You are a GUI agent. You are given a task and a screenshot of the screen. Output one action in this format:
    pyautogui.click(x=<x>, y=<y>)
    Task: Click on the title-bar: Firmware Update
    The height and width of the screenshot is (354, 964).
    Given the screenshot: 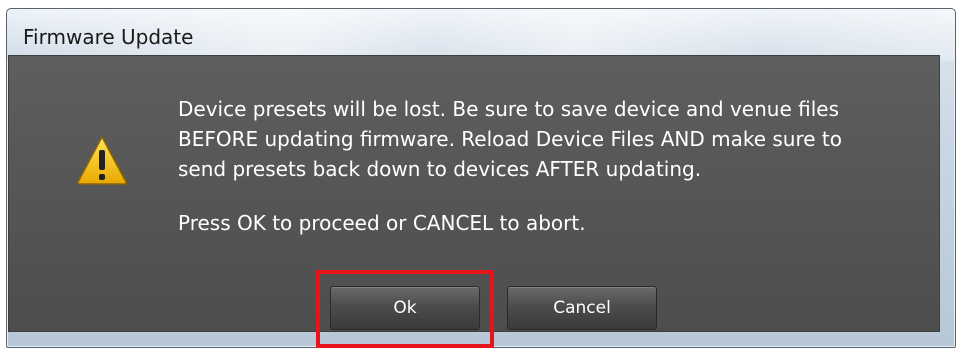 What is the action you would take?
    pyautogui.click(x=481, y=35)
    